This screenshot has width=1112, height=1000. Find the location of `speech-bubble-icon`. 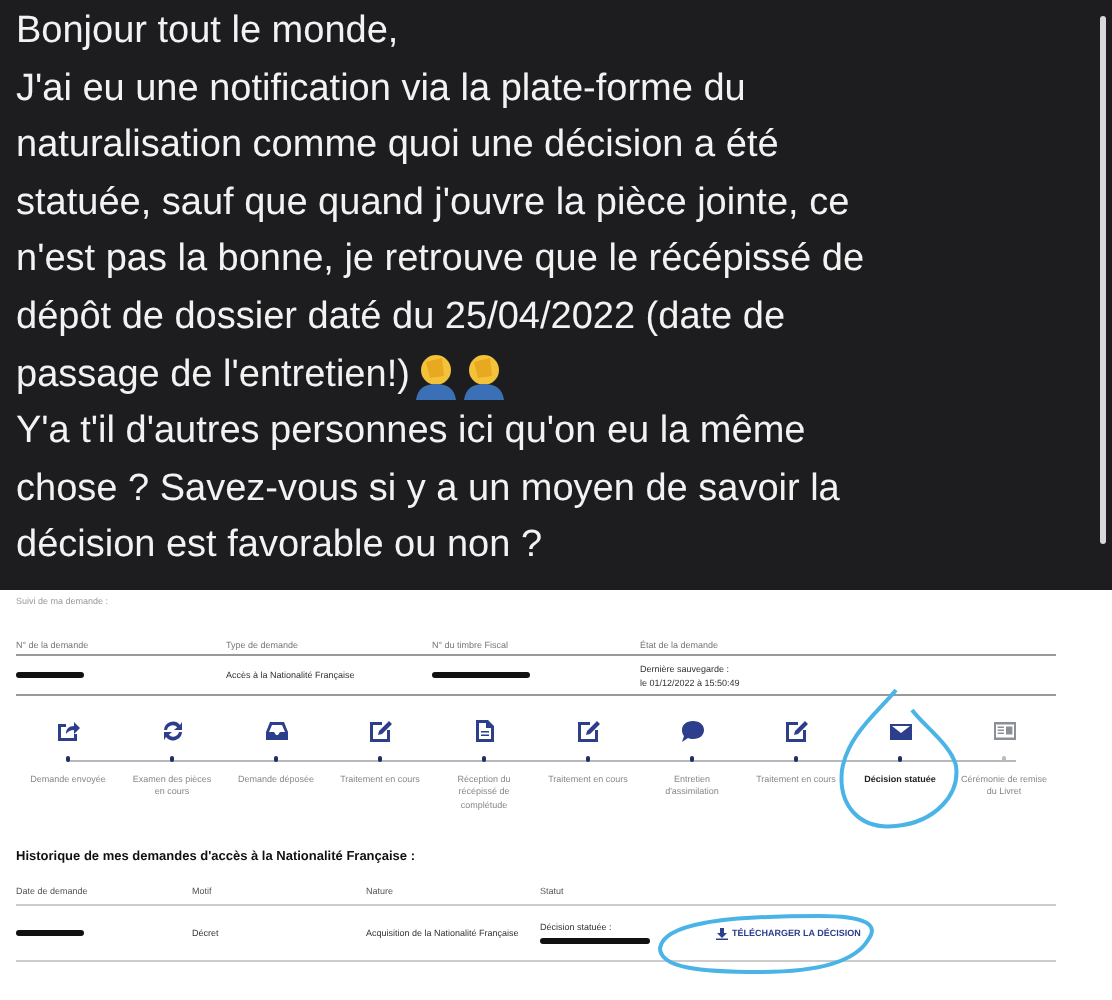

speech-bubble-icon is located at coordinates (692, 731).